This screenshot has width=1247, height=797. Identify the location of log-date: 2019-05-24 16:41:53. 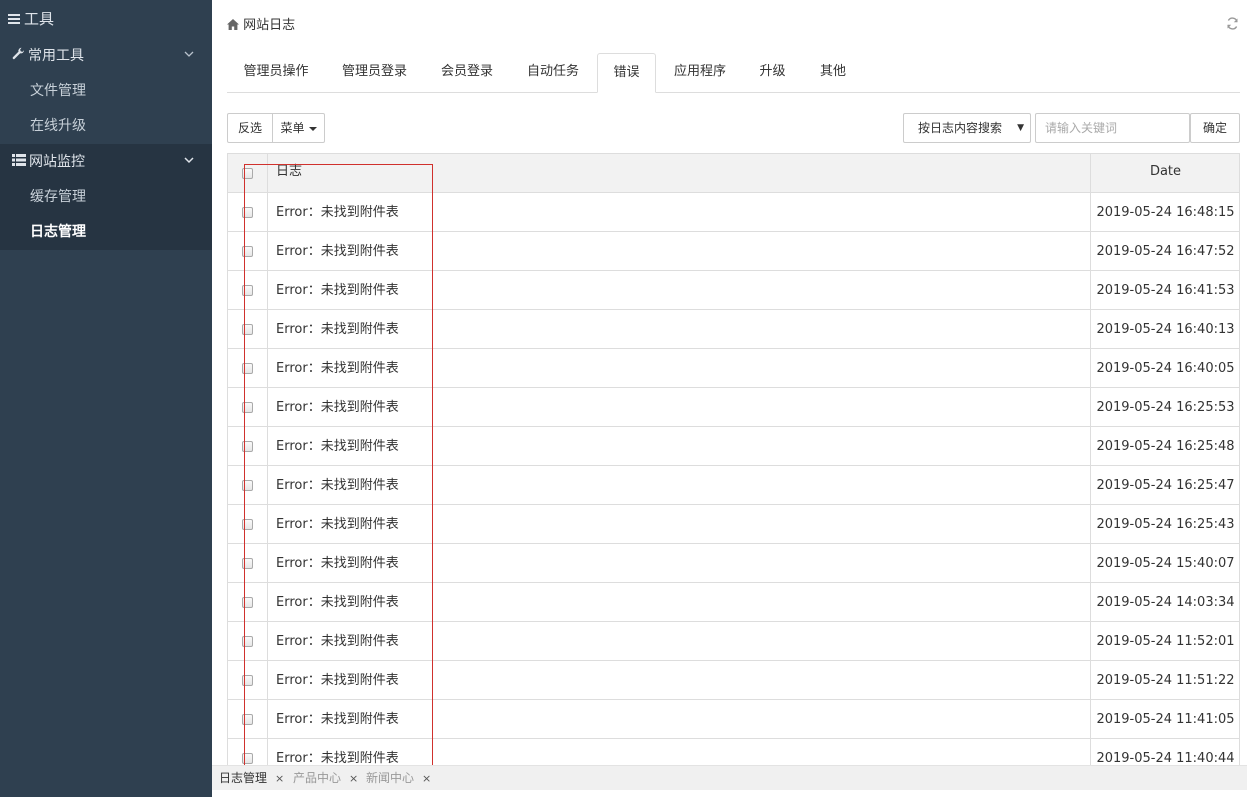
(1165, 290).